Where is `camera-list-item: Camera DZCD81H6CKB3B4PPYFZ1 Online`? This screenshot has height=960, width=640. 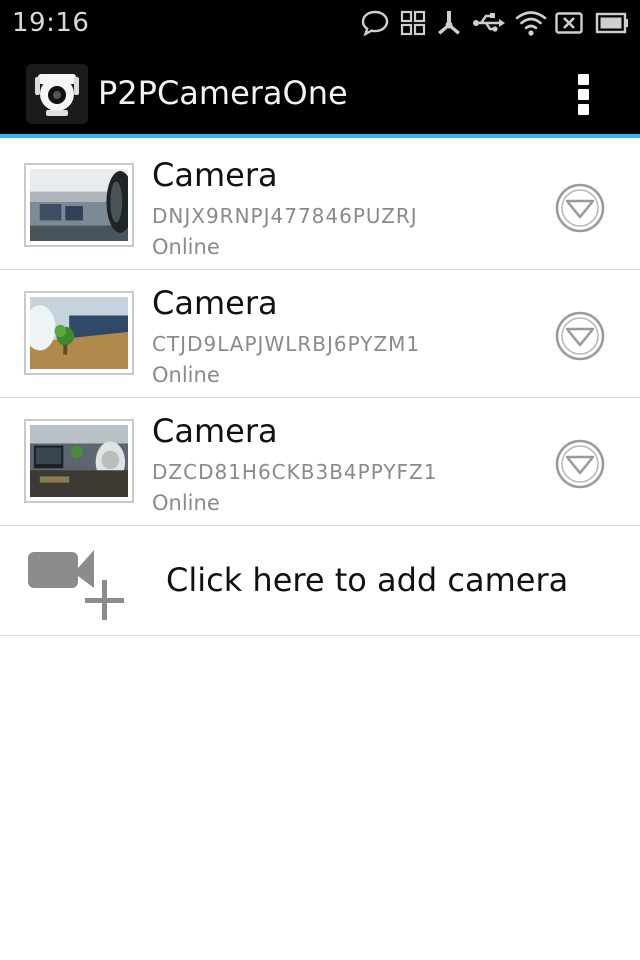 camera-list-item: Camera DZCD81H6CKB3B4PPYFZ1 Online is located at coordinates (320, 462).